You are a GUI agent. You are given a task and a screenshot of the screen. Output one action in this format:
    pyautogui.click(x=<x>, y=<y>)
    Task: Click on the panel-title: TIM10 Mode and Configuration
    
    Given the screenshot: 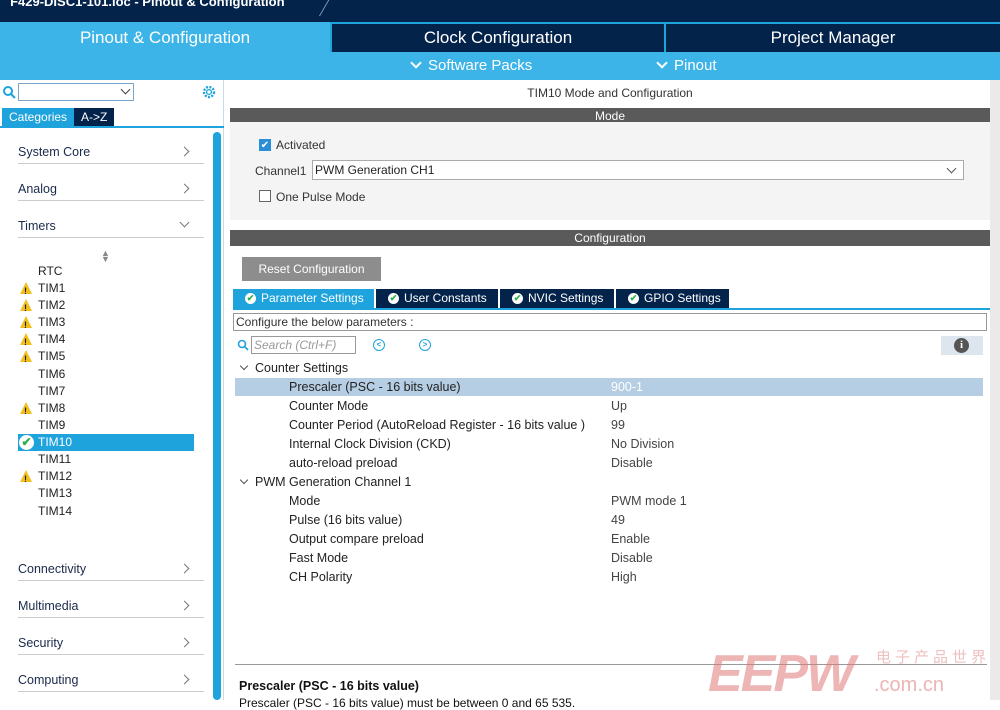 What is the action you would take?
    pyautogui.click(x=610, y=93)
    